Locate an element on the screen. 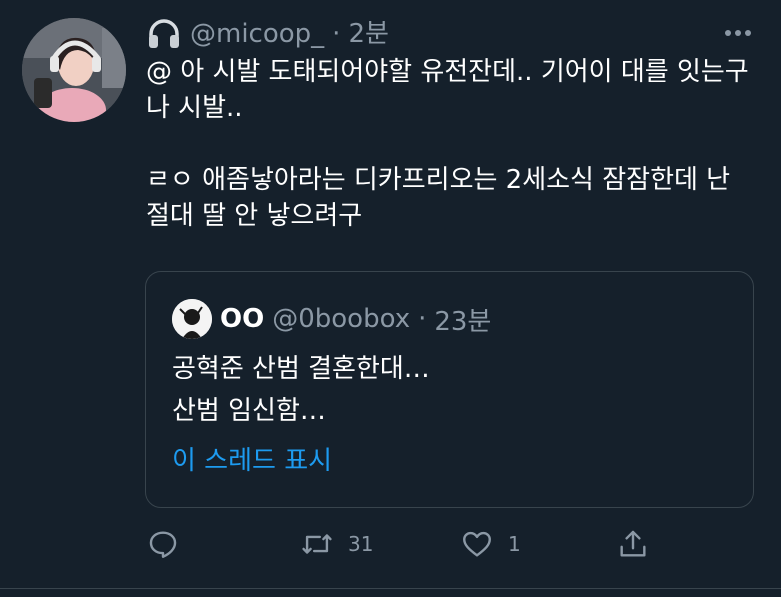 This screenshot has width=781, height=597. quoted-tweet-header: OO @0boobox · 23분 is located at coordinates (331, 319).